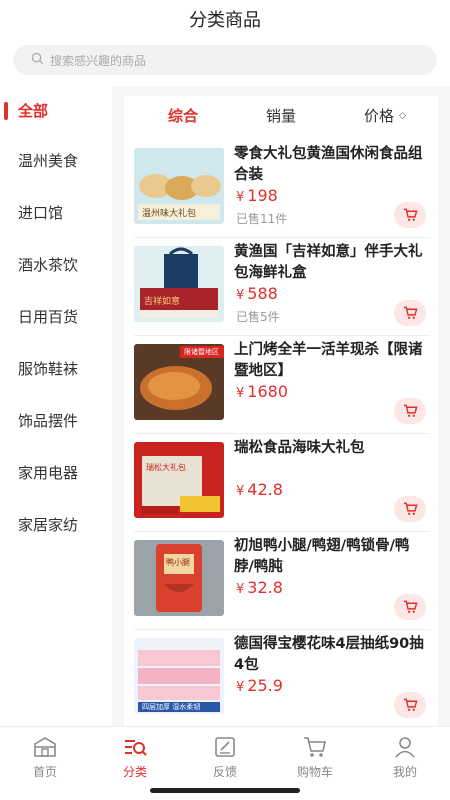 The width and height of the screenshot is (450, 800). What do you see at coordinates (171, 707) in the screenshot?
I see `thumbnail-caption: 四层加厚 湿水柔韧` at bounding box center [171, 707].